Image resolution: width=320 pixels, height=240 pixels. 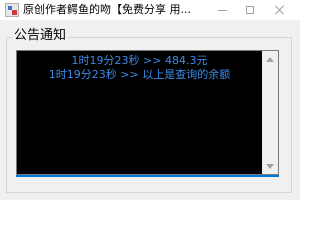 I want to click on notice-line: 1时19分23秒 >> 以上是查询的余额, so click(x=139, y=74).